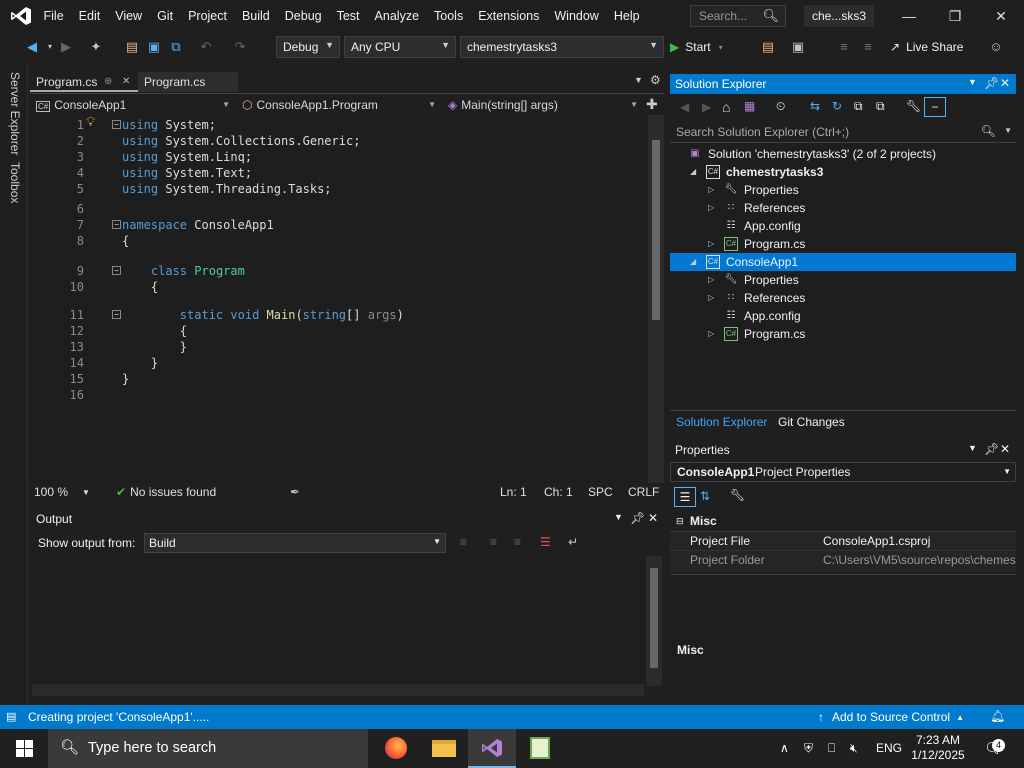  Describe the element at coordinates (62, 492) in the screenshot. I see `zoom-dropdown: 100 % ▼` at that location.